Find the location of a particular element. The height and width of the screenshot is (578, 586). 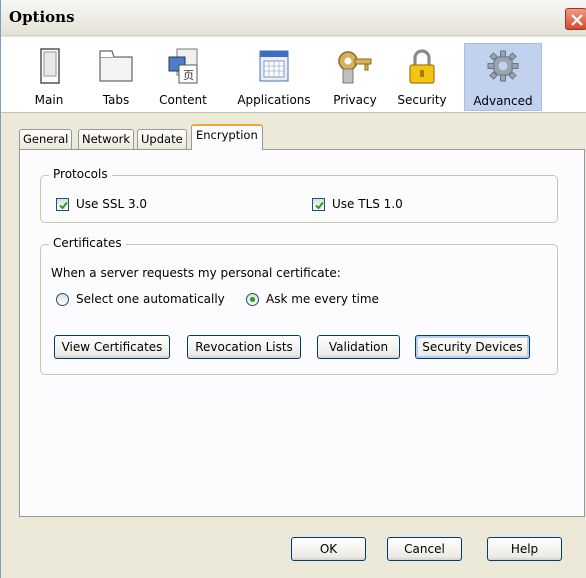

category-tabs: Tabs is located at coordinates (116, 77).